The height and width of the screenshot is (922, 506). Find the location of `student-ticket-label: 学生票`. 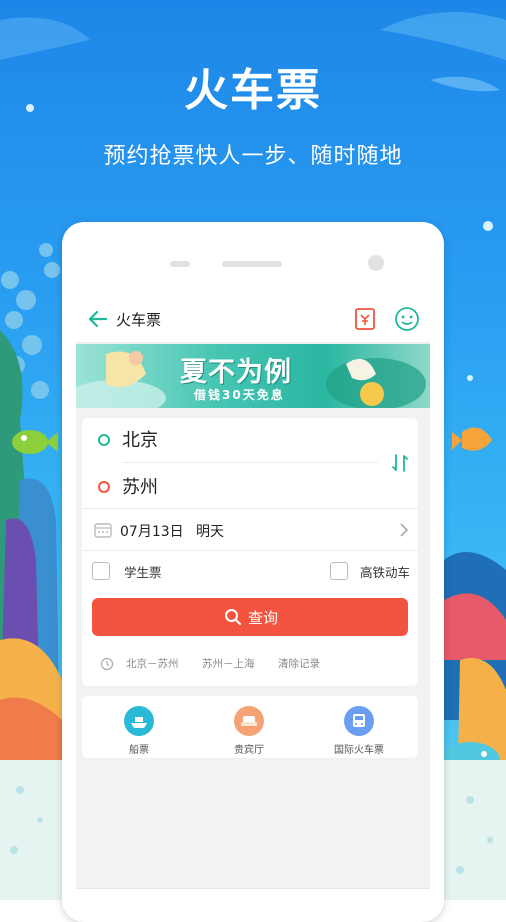

student-ticket-label: 学生票 is located at coordinates (143, 572).